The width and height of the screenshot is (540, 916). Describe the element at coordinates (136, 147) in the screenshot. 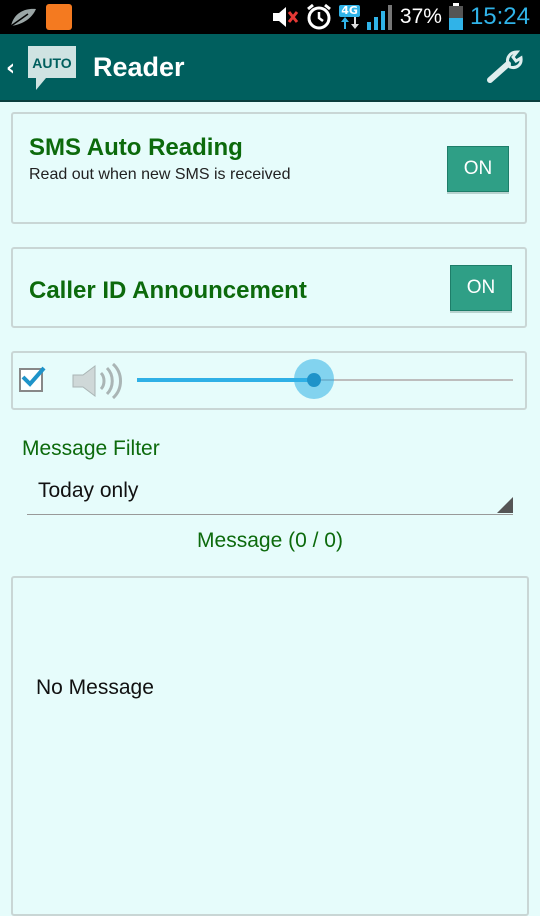

I see `sms-auto-reading-title: SMS Auto Reading` at that location.